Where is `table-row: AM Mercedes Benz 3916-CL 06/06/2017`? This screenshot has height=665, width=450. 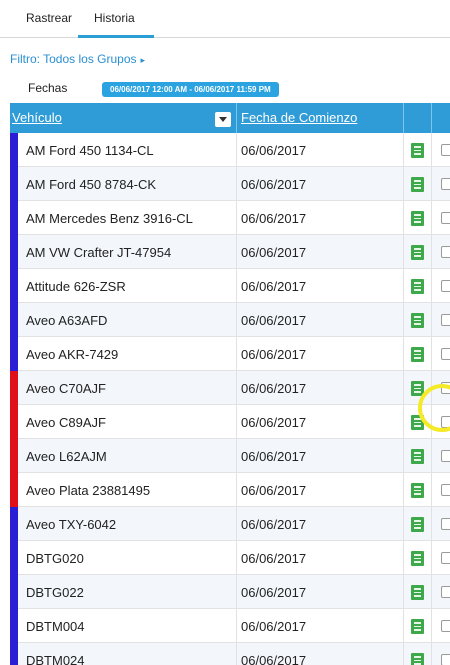
table-row: AM Mercedes Benz 3916-CL 06/06/2017 is located at coordinates (230, 218).